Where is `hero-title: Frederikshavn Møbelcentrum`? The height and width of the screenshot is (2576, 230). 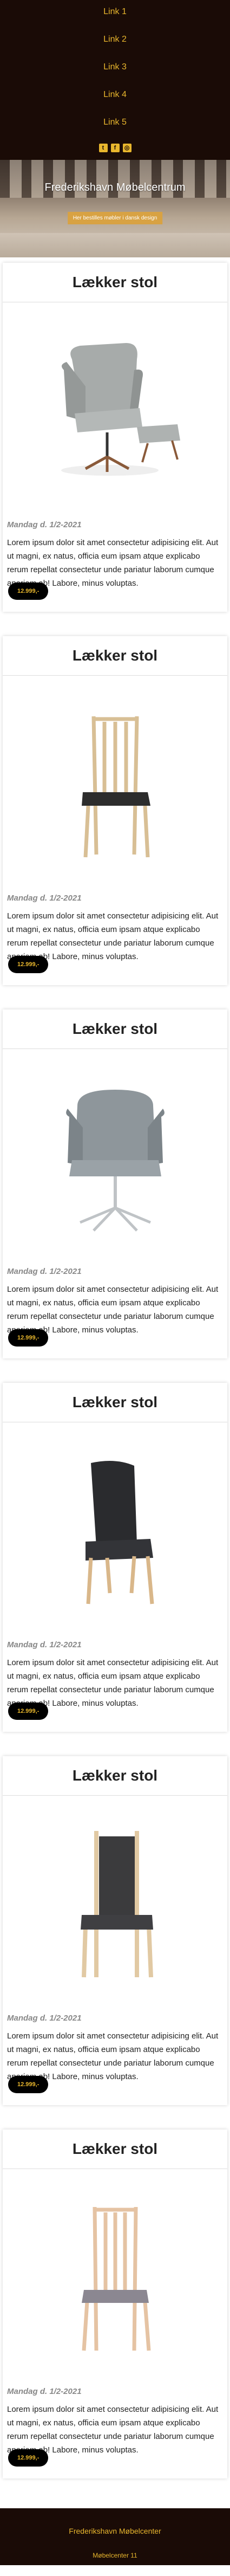
hero-title: Frederikshavn Møbelcentrum is located at coordinates (115, 187).